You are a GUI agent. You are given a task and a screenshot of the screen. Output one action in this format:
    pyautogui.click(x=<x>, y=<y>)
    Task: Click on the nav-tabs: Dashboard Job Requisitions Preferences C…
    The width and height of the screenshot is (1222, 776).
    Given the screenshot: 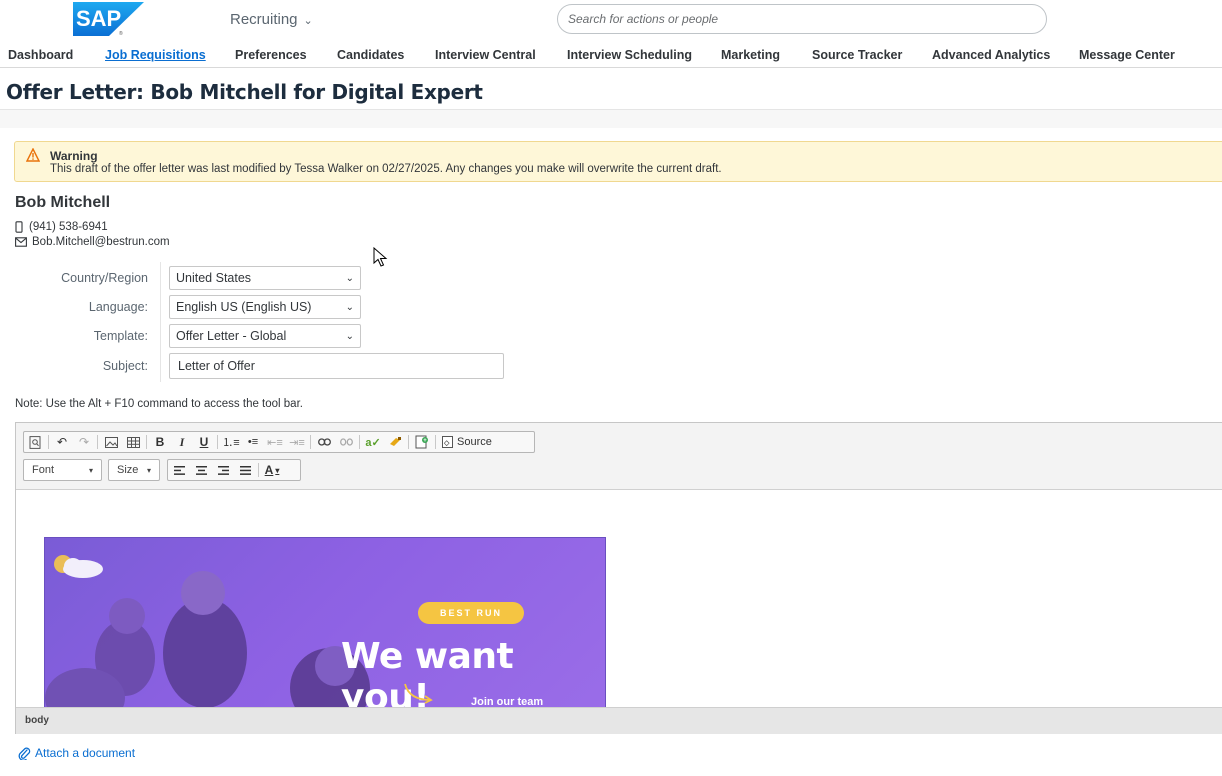 What is the action you would take?
    pyautogui.click(x=611, y=56)
    